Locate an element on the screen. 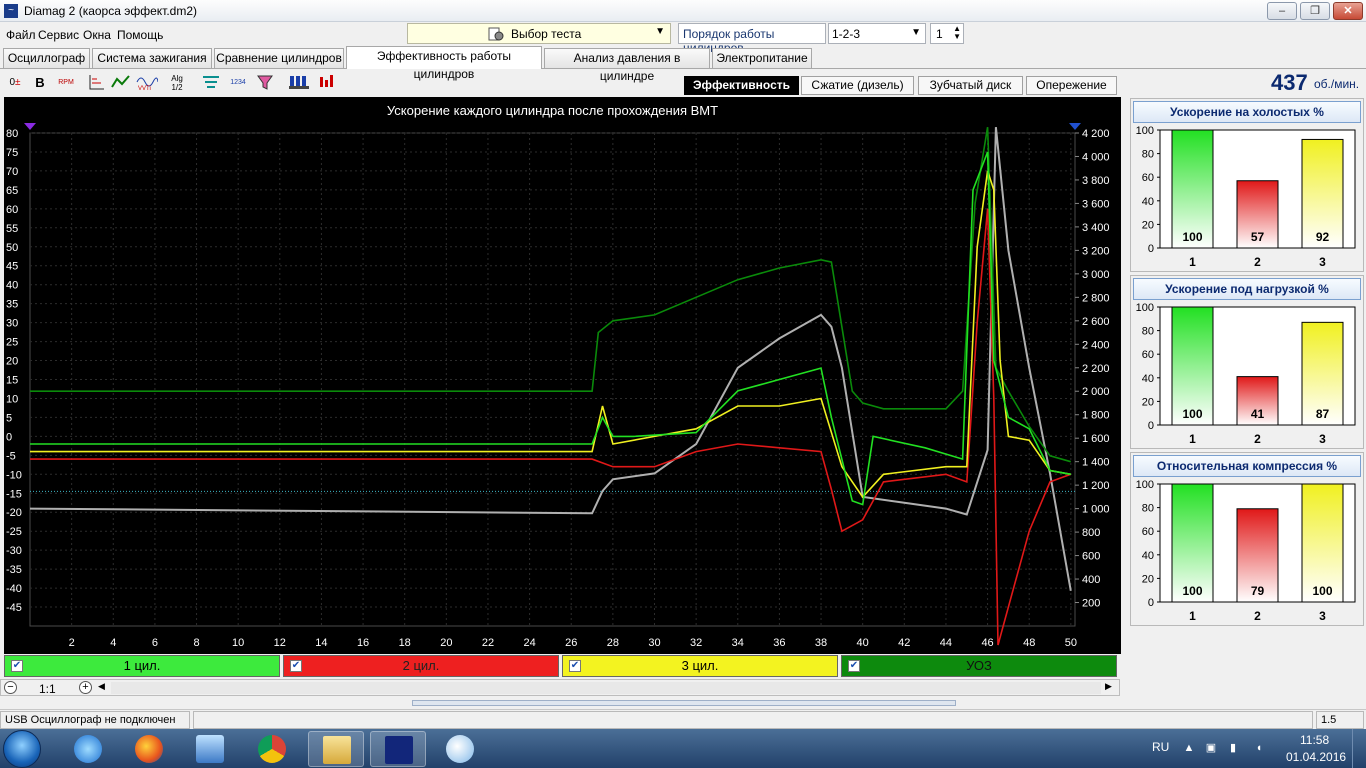  file-explorer-icon is located at coordinates (336, 749).